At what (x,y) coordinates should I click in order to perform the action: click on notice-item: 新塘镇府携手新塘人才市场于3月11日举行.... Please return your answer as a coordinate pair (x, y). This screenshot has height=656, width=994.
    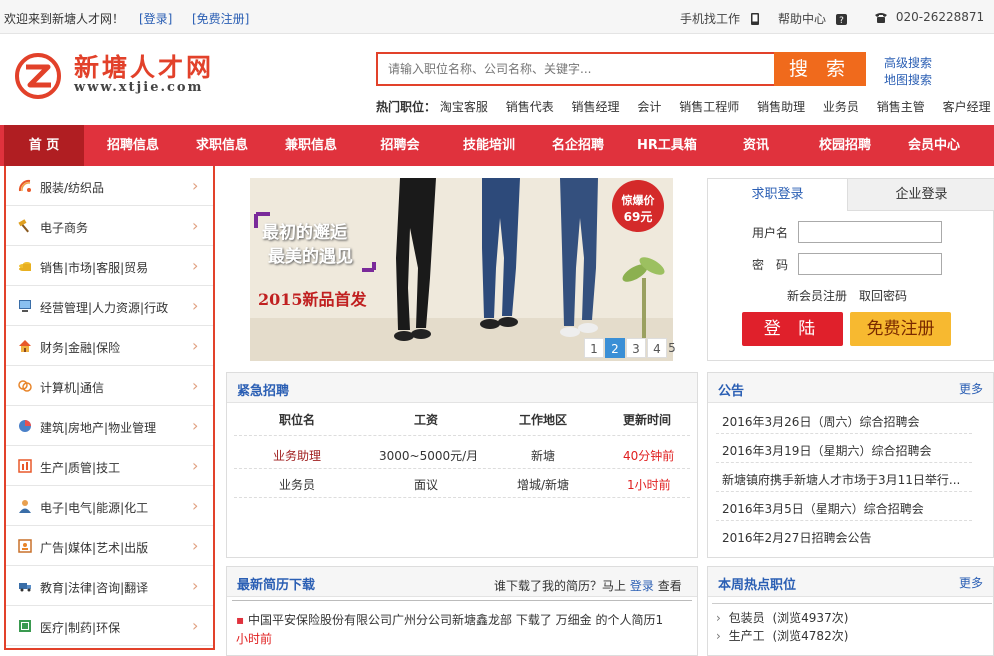
    Looking at the image, I should click on (847, 479).